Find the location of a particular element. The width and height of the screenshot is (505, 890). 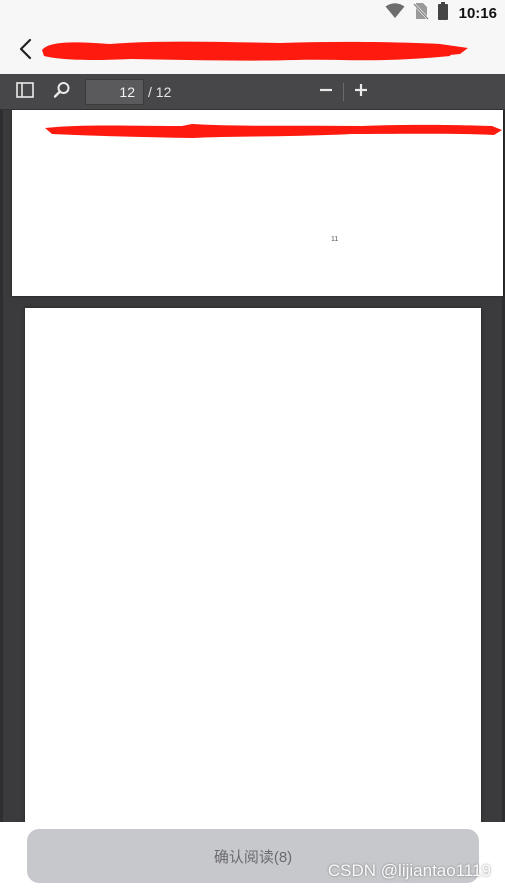

zoom-separator is located at coordinates (343, 92).